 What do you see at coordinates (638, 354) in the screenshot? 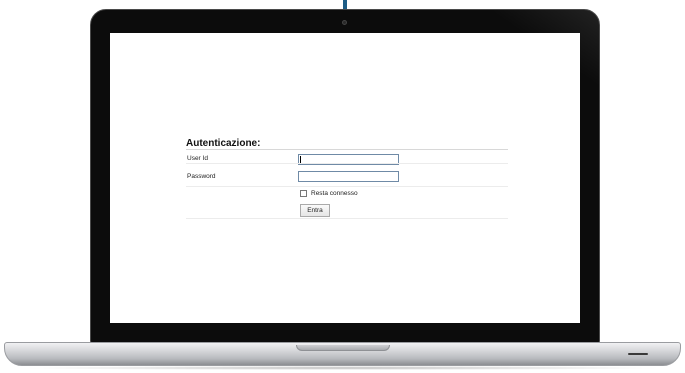
I see `status-light-icon` at bounding box center [638, 354].